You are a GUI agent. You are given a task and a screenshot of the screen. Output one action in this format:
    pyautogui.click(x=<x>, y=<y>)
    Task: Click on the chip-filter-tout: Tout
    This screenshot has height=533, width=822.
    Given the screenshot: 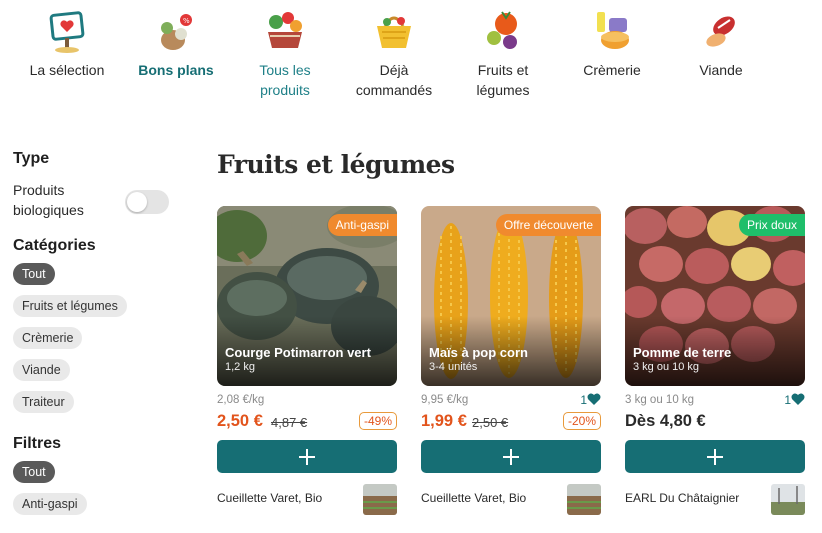 What is the action you would take?
    pyautogui.click(x=34, y=472)
    